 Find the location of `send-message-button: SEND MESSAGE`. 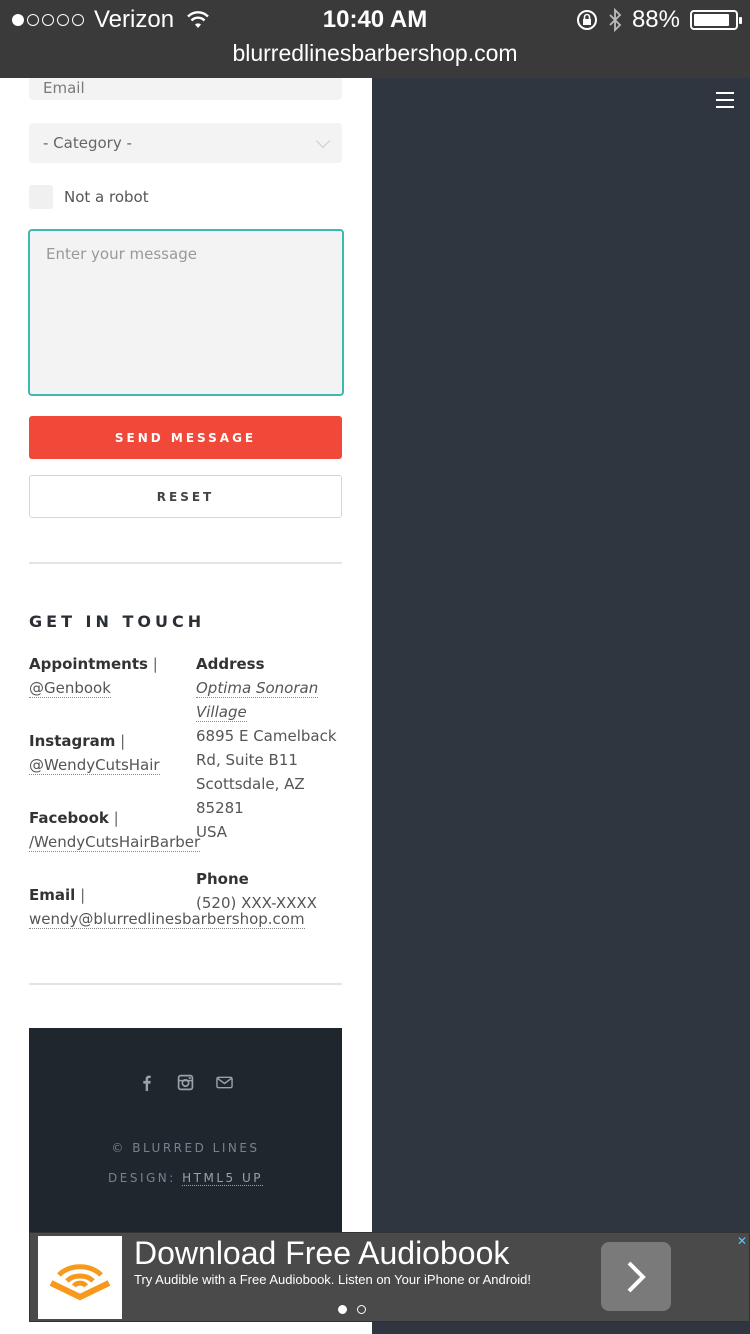

send-message-button: SEND MESSAGE is located at coordinates (185, 437).